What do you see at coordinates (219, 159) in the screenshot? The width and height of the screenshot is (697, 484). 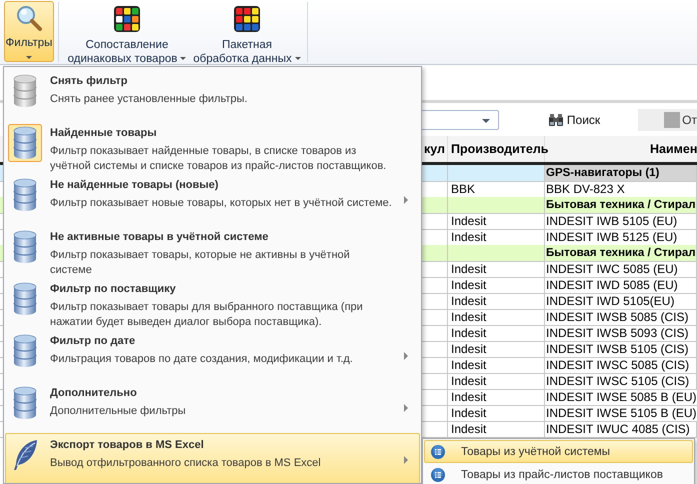 I see `menu-item-description: Фильтр показывает найденные товары, в списке товаров из учётной системы и списке товаров из прайс-листов поставщиков.` at bounding box center [219, 159].